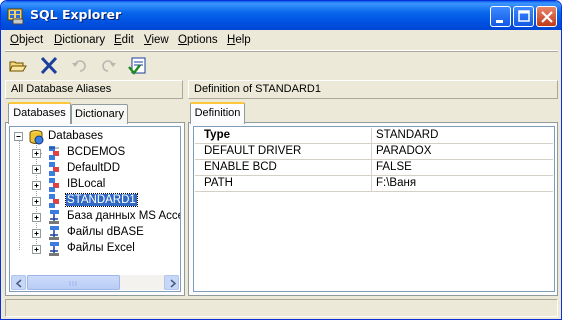  What do you see at coordinates (18, 136) in the screenshot?
I see `collapse-icon` at bounding box center [18, 136].